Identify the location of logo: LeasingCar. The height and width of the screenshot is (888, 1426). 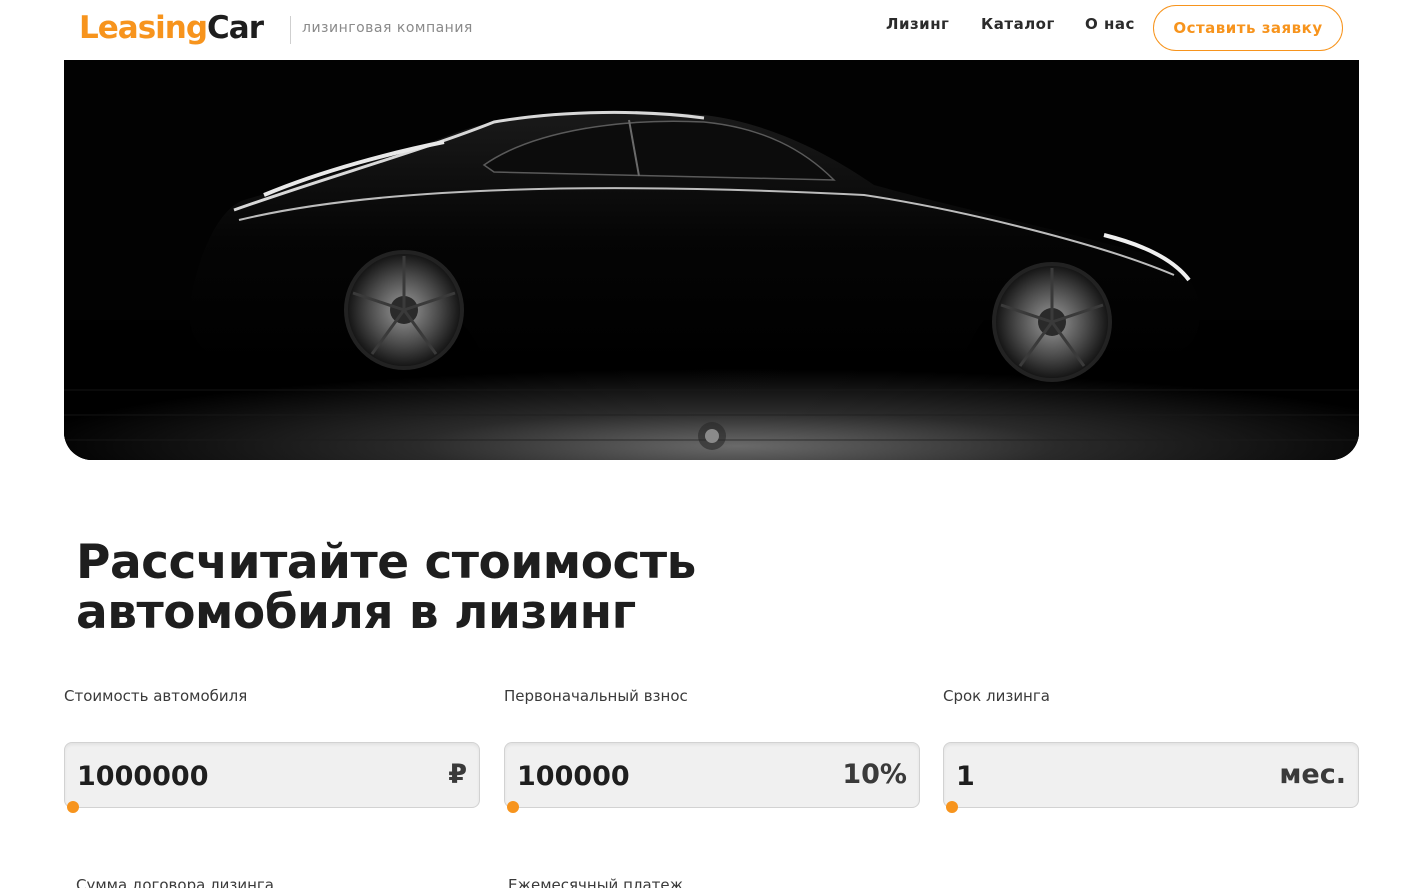
(171, 28).